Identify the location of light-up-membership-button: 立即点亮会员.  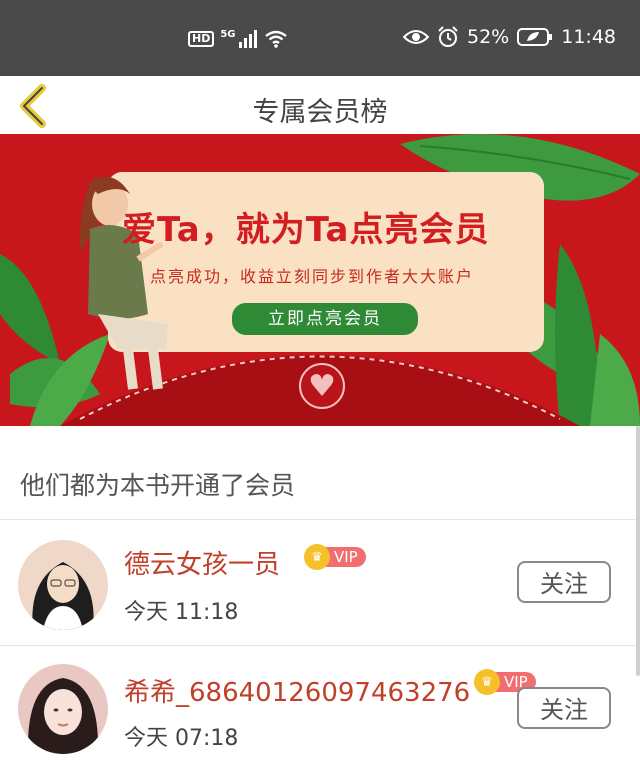
(325, 319).